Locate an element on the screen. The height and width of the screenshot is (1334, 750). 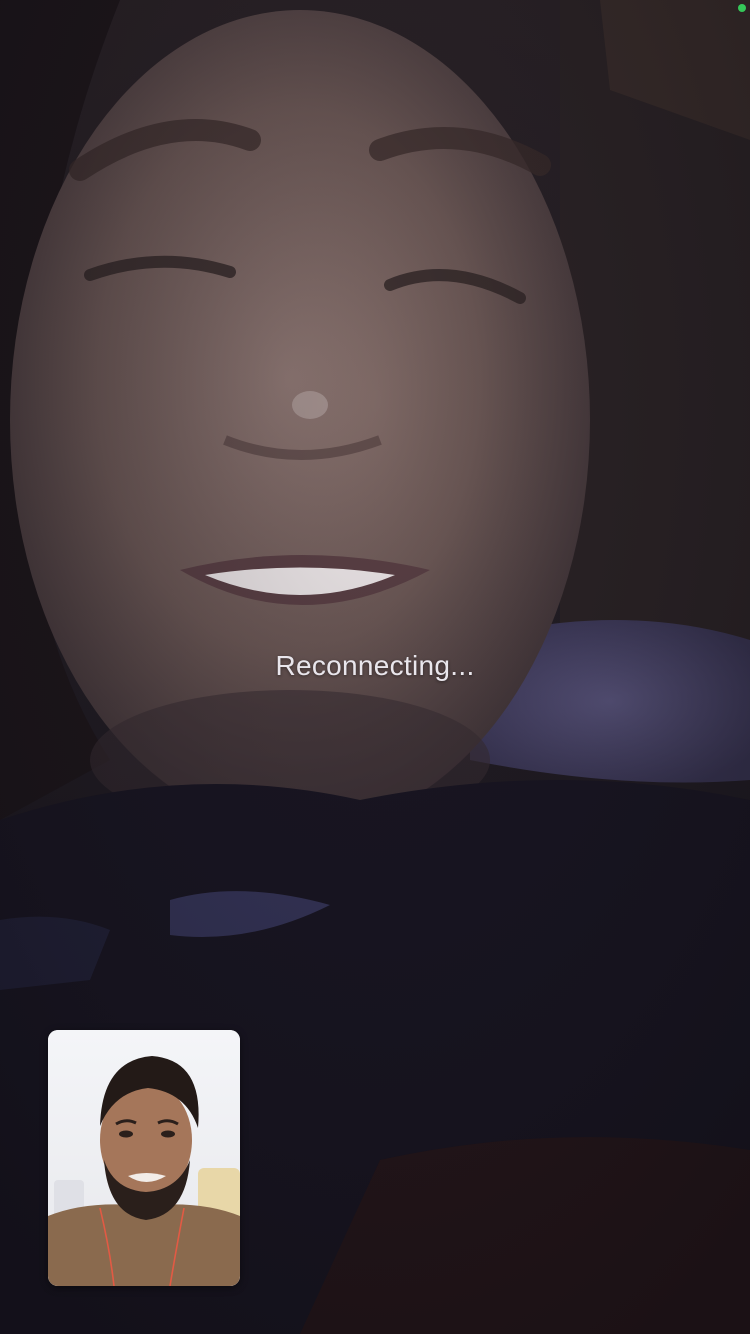
camera-in-use-indicator is located at coordinates (742, 8).